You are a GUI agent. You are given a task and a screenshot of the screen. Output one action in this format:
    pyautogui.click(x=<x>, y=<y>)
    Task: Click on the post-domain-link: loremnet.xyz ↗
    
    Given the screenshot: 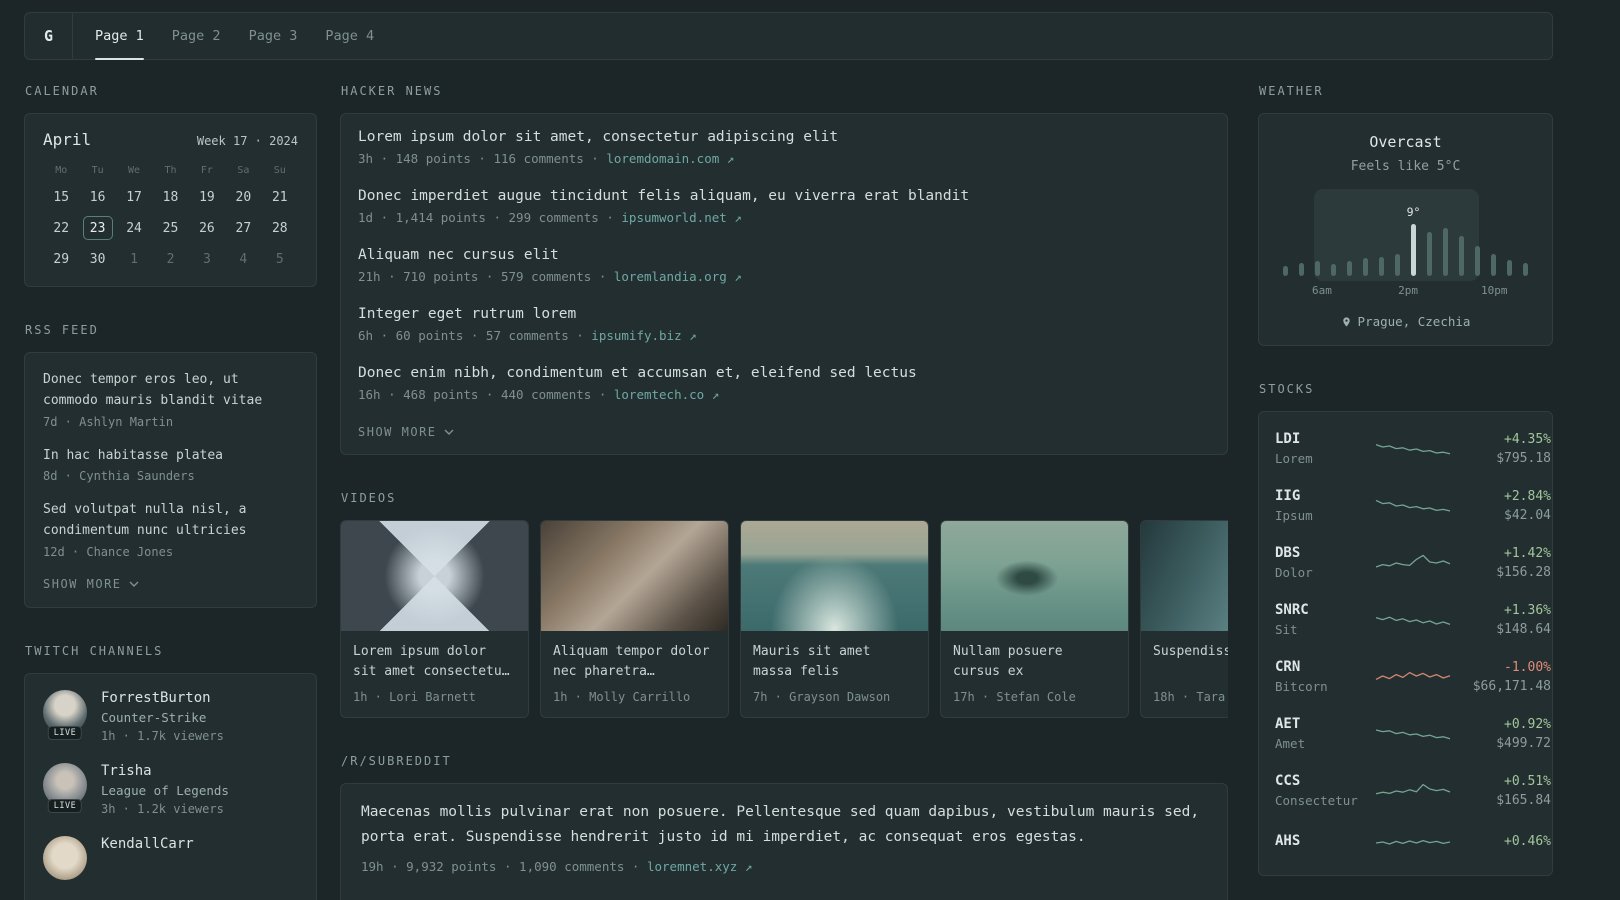 What is the action you would take?
    pyautogui.click(x=699, y=866)
    